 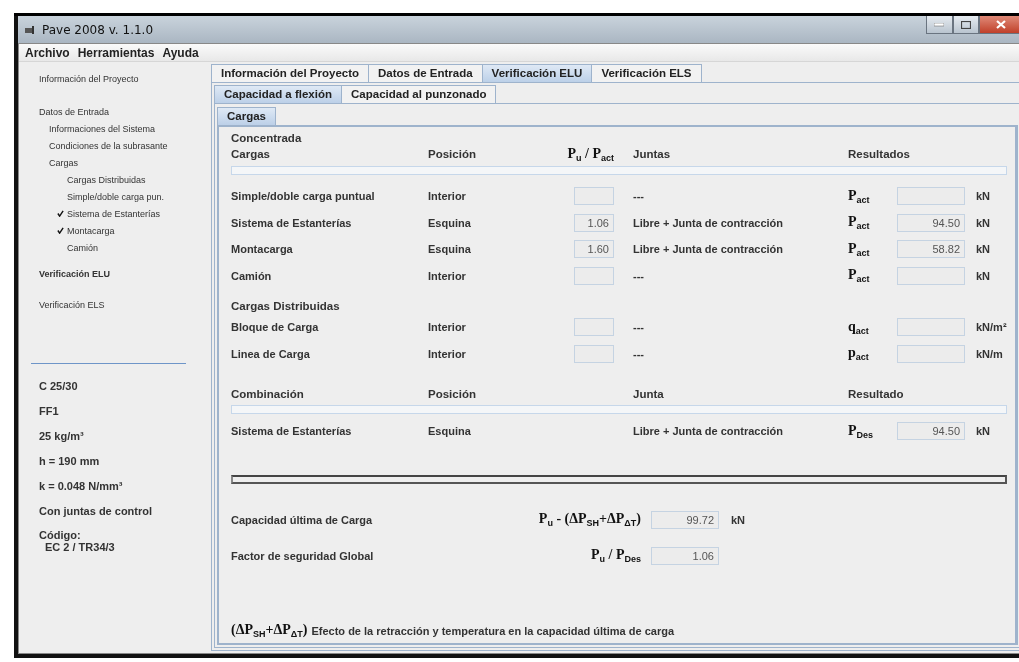 I want to click on nav-item: Verificación ELU, so click(x=122, y=273).